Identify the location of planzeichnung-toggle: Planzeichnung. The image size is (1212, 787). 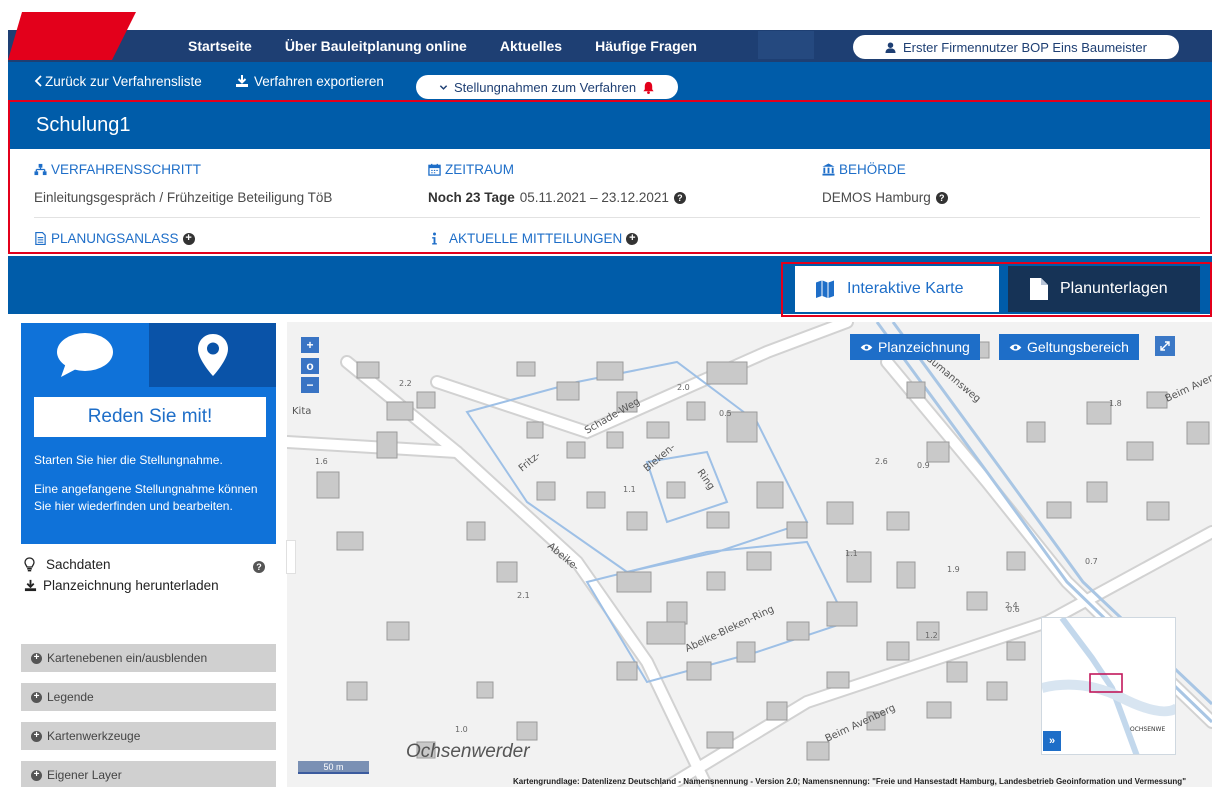
(915, 347).